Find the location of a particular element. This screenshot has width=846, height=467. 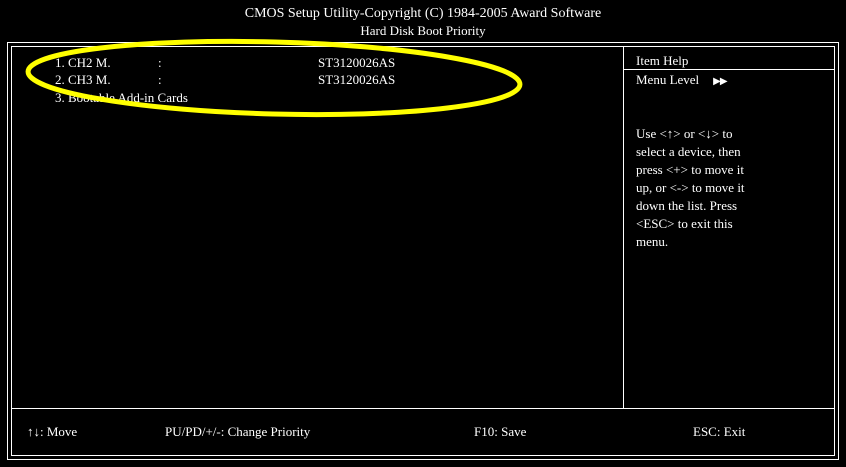

highlight-ellipse is located at coordinates (274, 78).